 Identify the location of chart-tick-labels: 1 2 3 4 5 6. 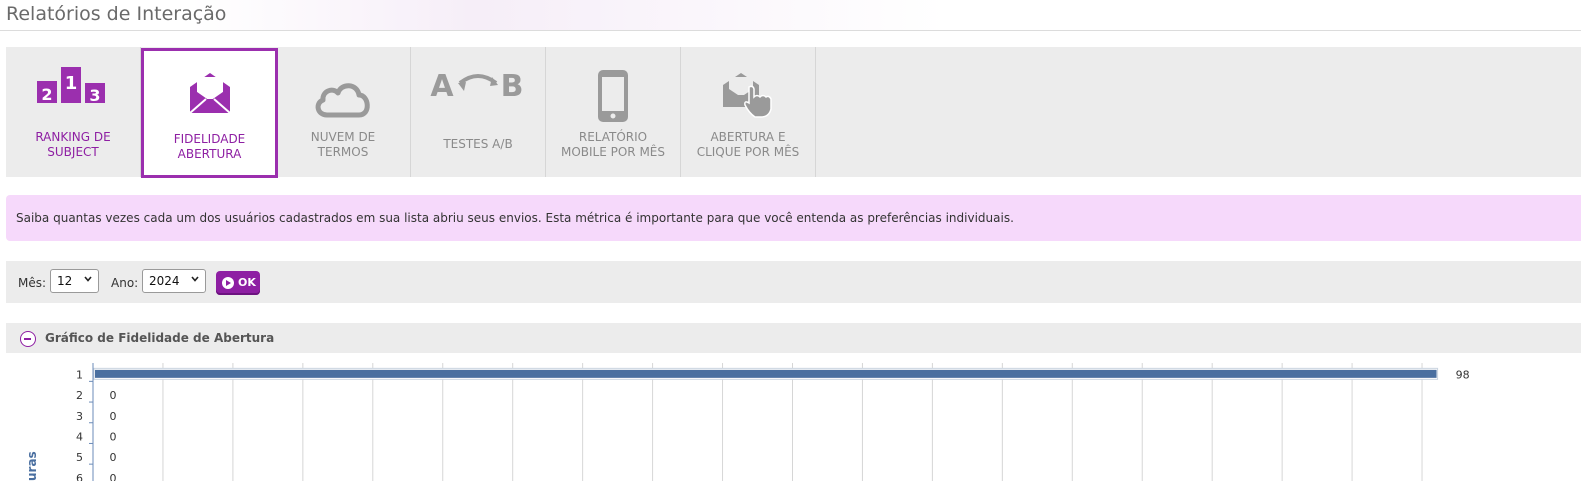
(79, 424).